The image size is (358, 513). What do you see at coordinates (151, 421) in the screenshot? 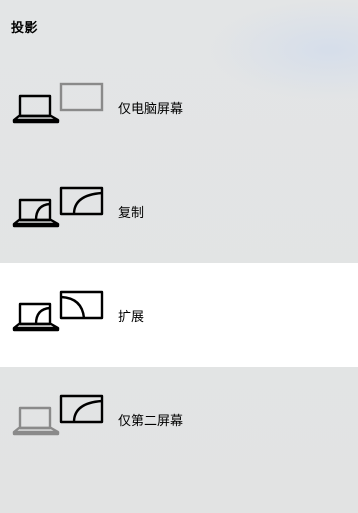
I see `option-label: 仅第二屏幕` at bounding box center [151, 421].